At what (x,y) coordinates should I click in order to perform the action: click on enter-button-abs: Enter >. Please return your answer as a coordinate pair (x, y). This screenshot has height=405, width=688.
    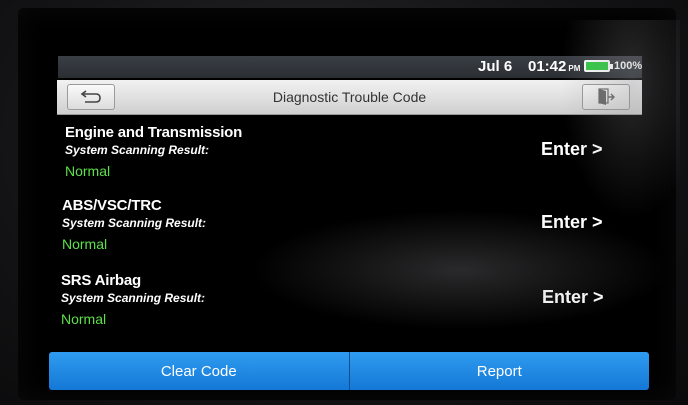
    Looking at the image, I should click on (572, 222).